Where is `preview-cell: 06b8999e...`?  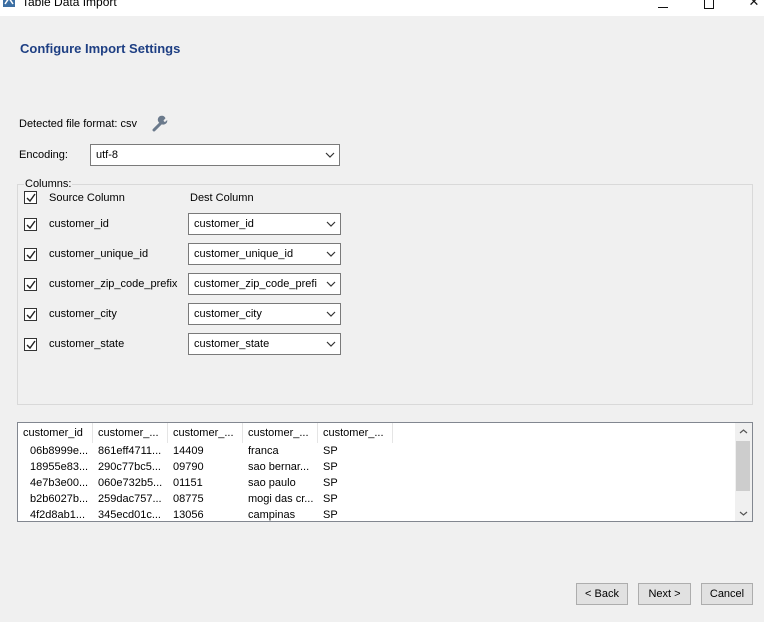
preview-cell: 06b8999e... is located at coordinates (59, 451).